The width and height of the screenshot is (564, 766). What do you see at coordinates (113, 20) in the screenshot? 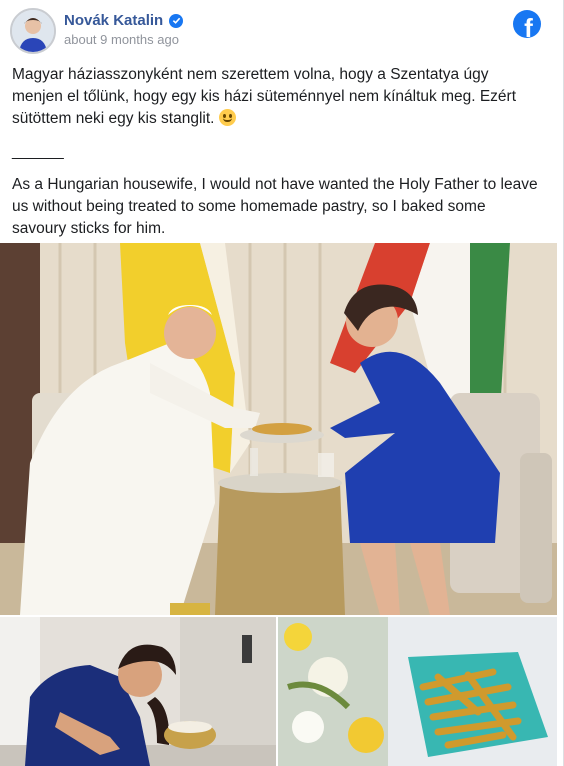
I see `author-name: Novák Katalin` at bounding box center [113, 20].